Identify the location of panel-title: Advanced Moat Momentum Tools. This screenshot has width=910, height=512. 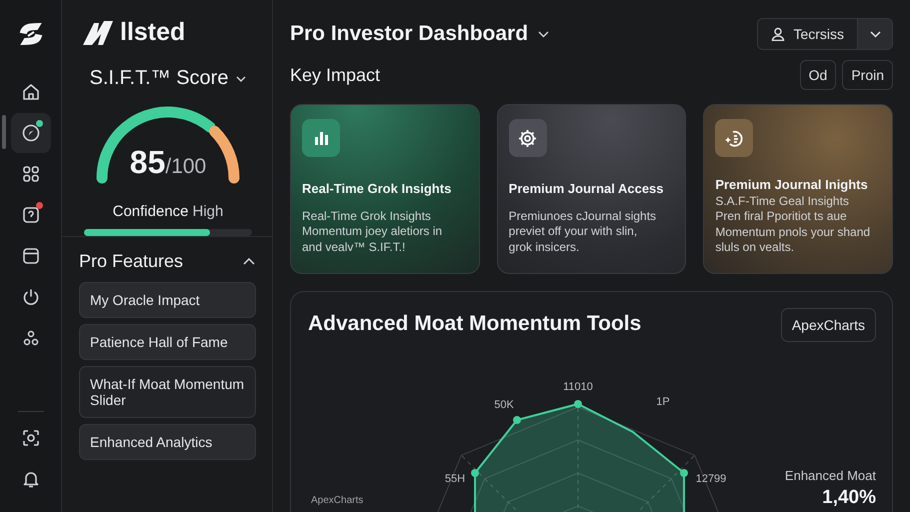
(475, 324).